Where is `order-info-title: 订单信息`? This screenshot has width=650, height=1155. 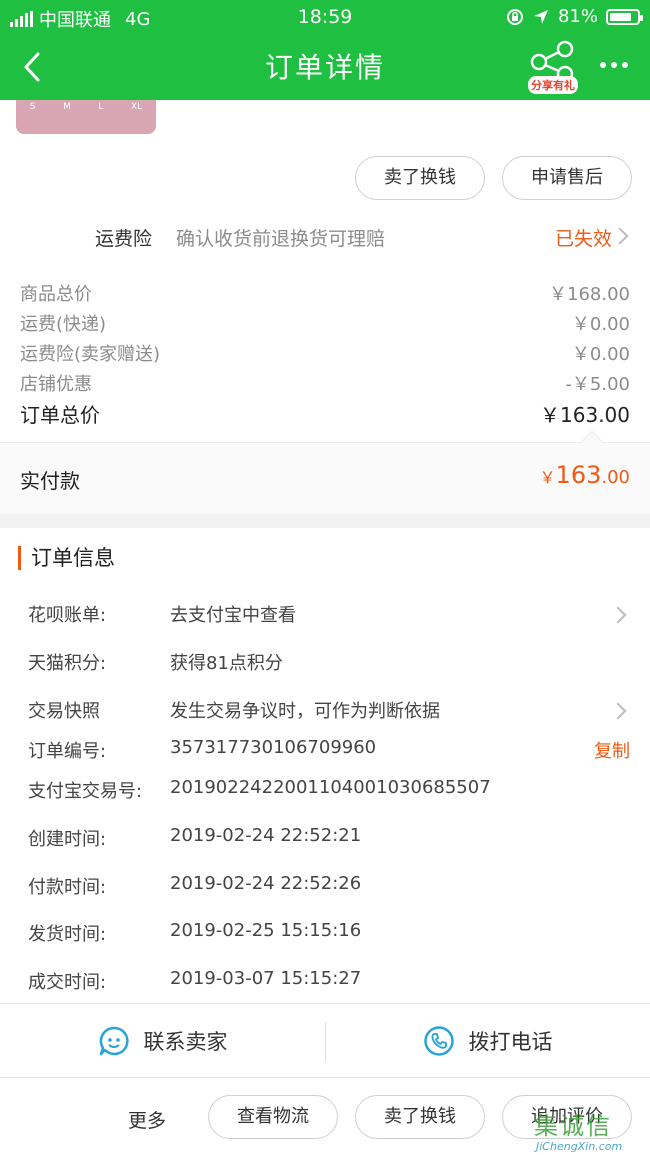 order-info-title: 订单信息 is located at coordinates (66, 558).